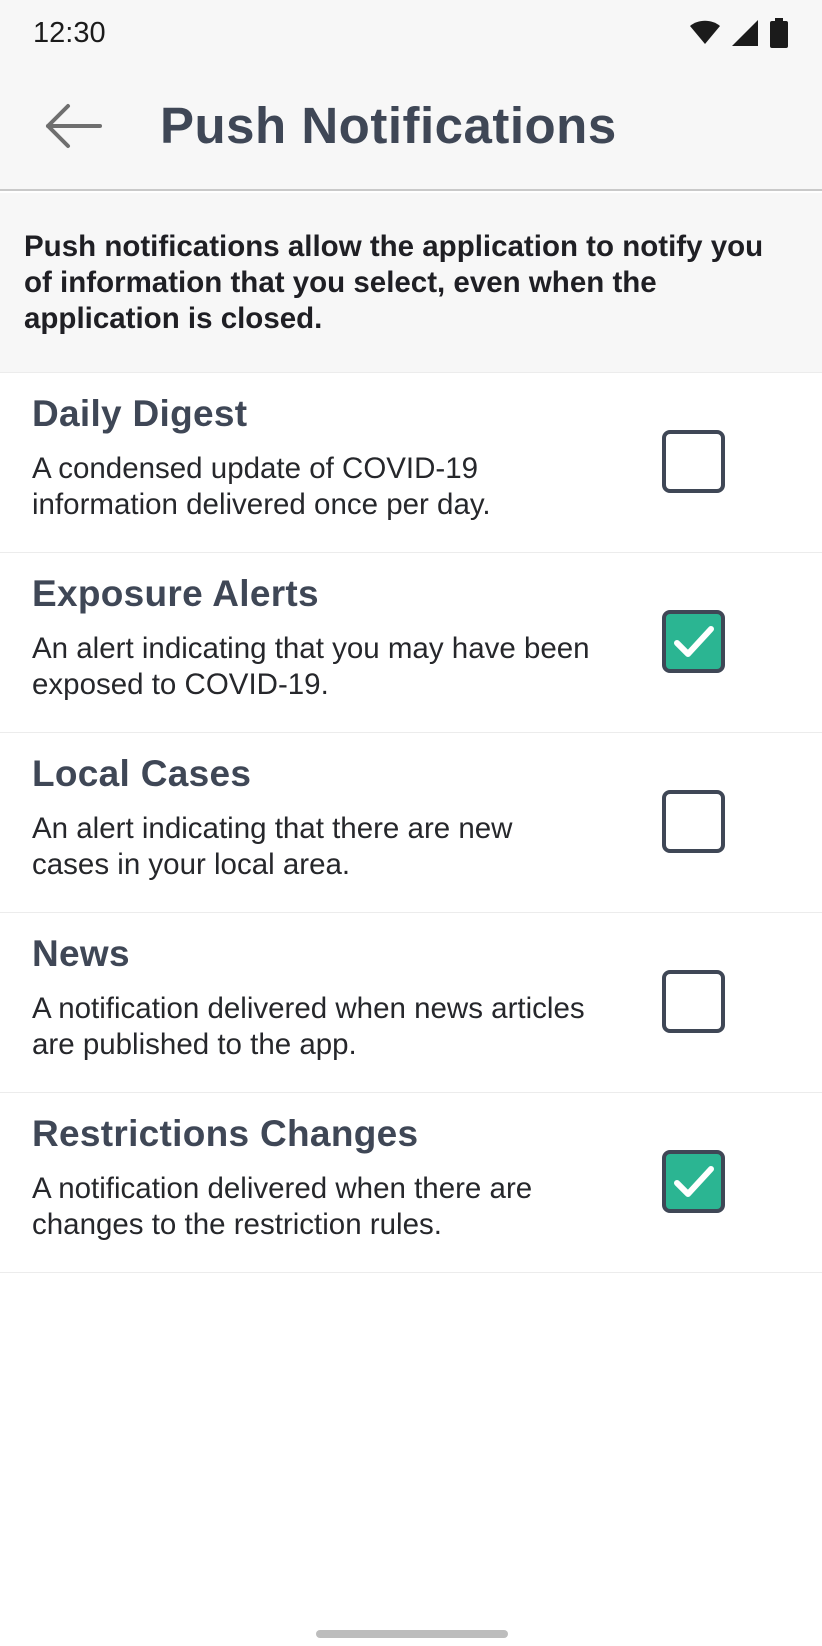 This screenshot has height=1646, width=822. I want to click on app-bar: Push Notifications, so click(411, 130).